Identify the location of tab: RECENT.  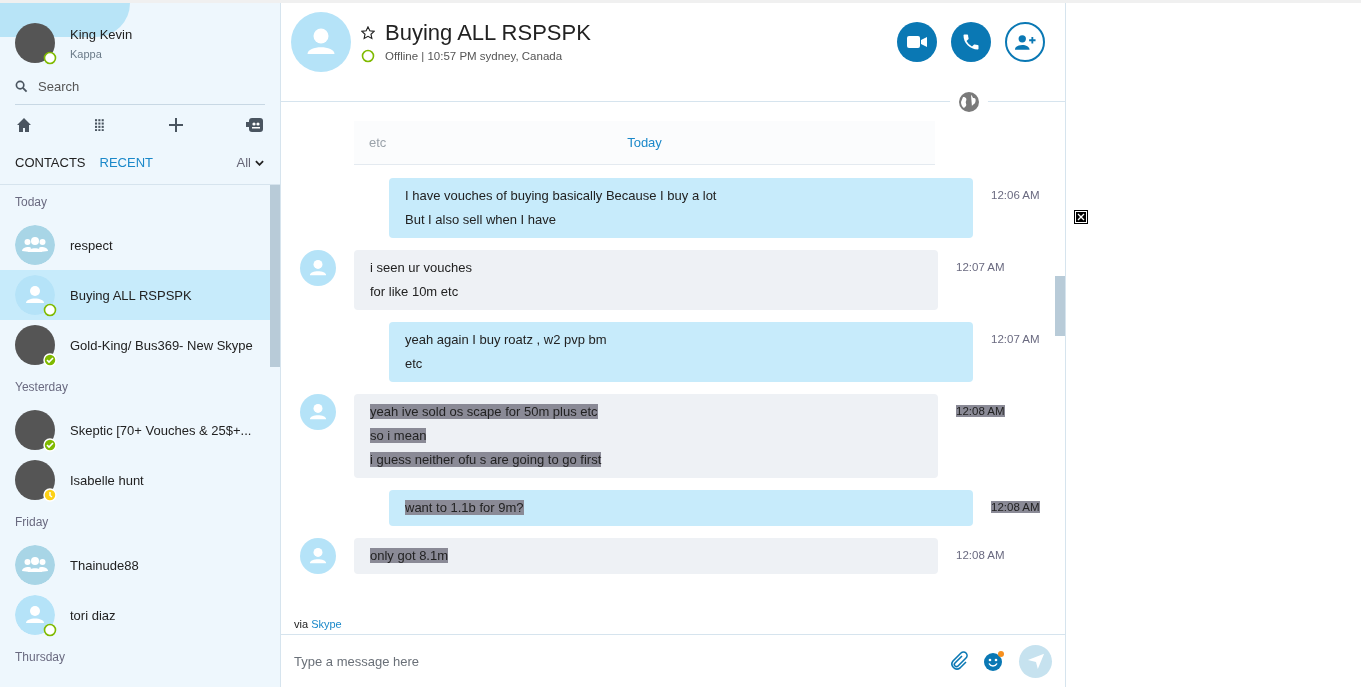
(126, 162).